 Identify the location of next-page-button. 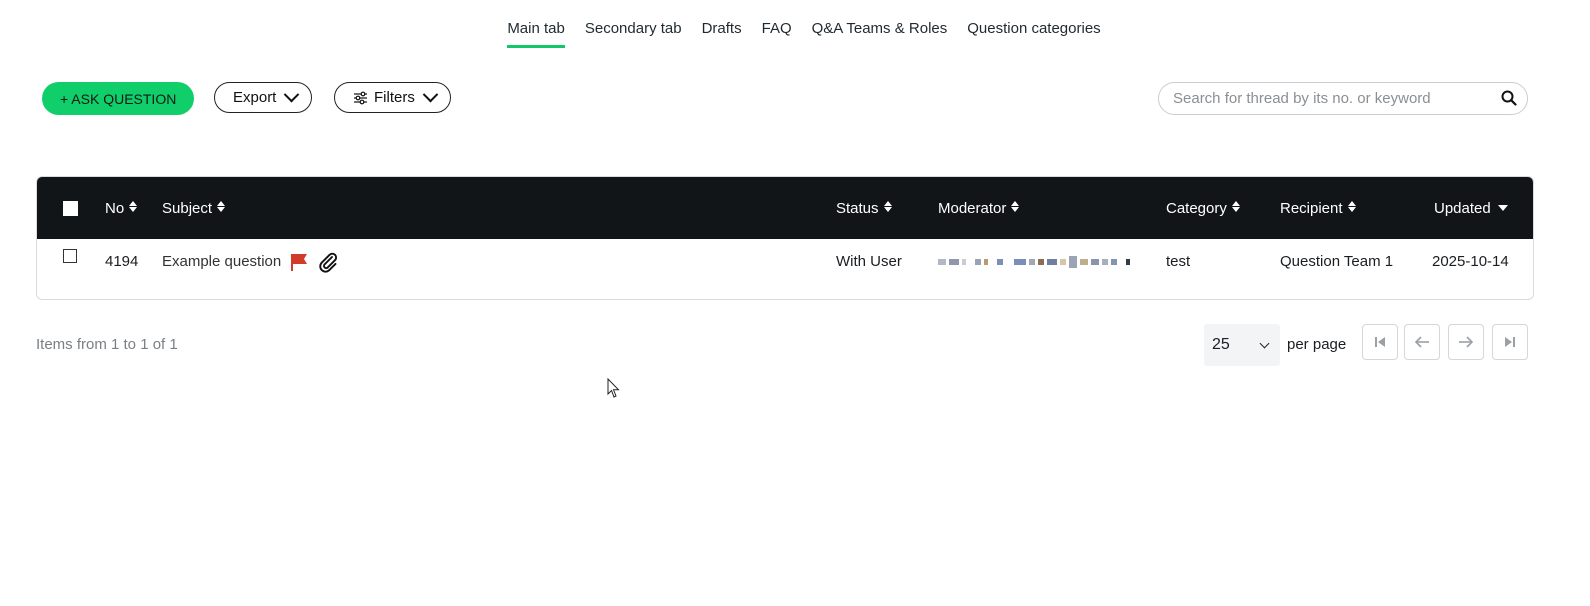
(1466, 342).